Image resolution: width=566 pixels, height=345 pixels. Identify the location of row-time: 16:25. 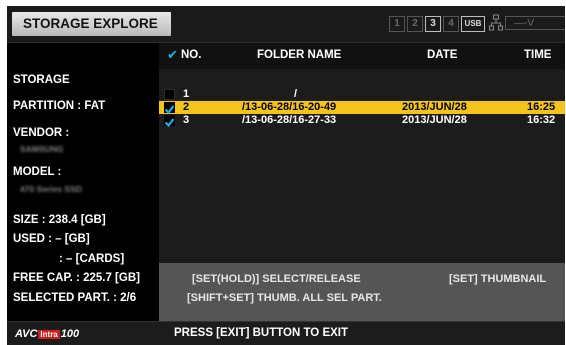
(541, 107).